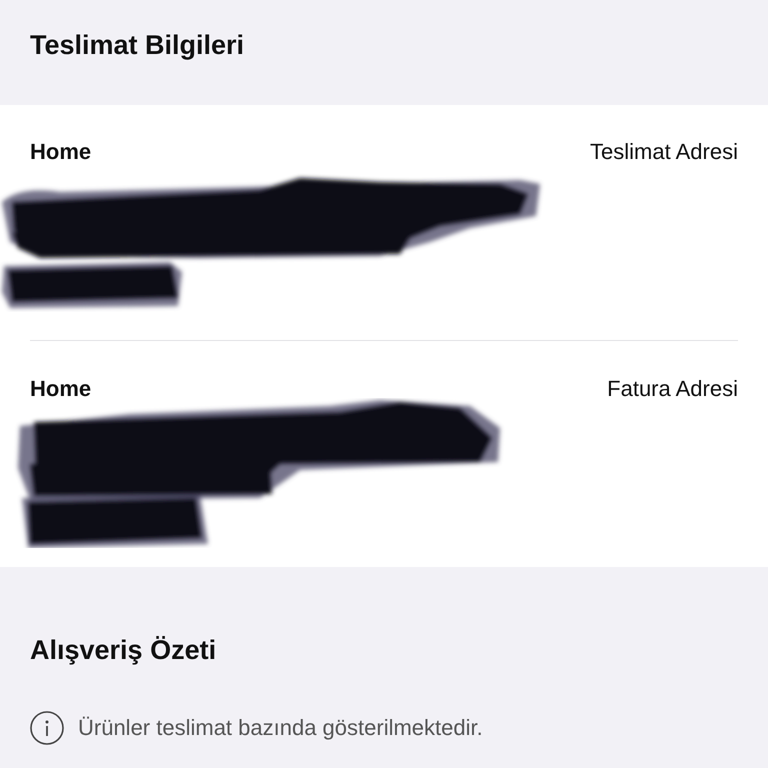 This screenshot has width=768, height=768. I want to click on address-type-label: Fatura Adresi, so click(672, 389).